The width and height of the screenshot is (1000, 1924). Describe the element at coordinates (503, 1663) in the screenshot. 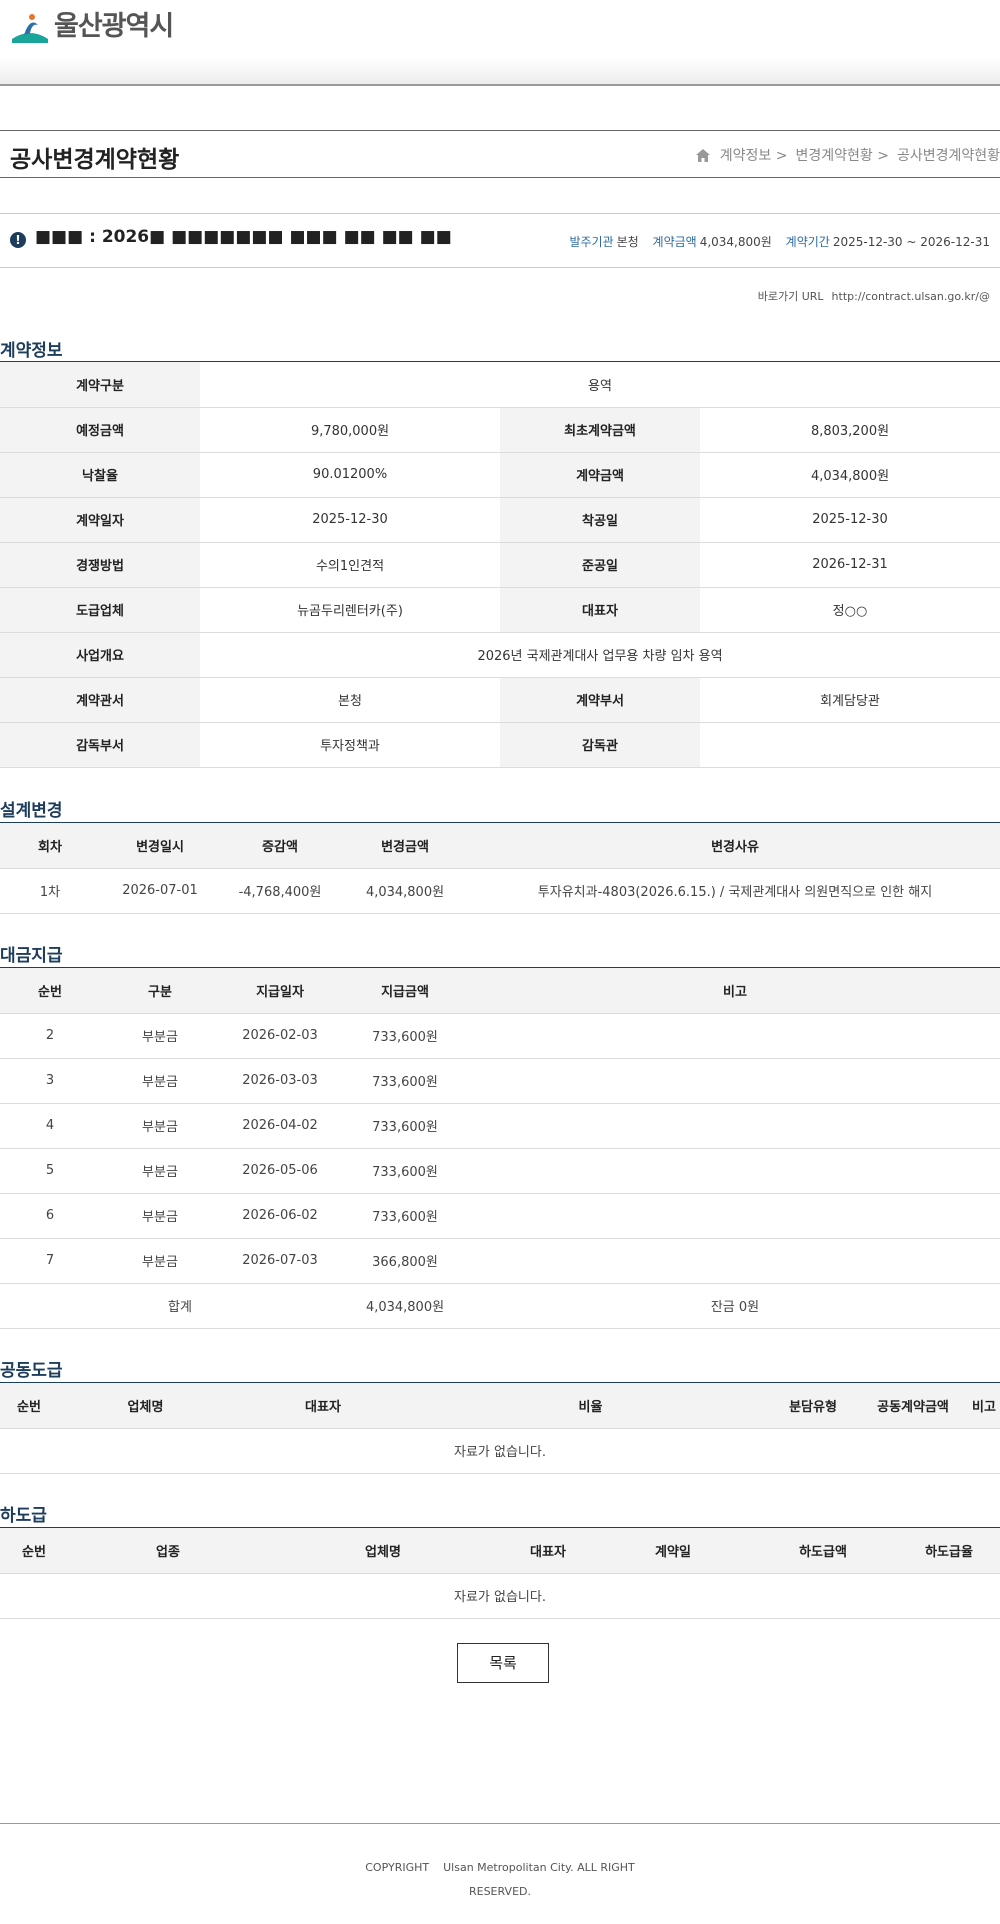

I see `list-button: 목록` at that location.